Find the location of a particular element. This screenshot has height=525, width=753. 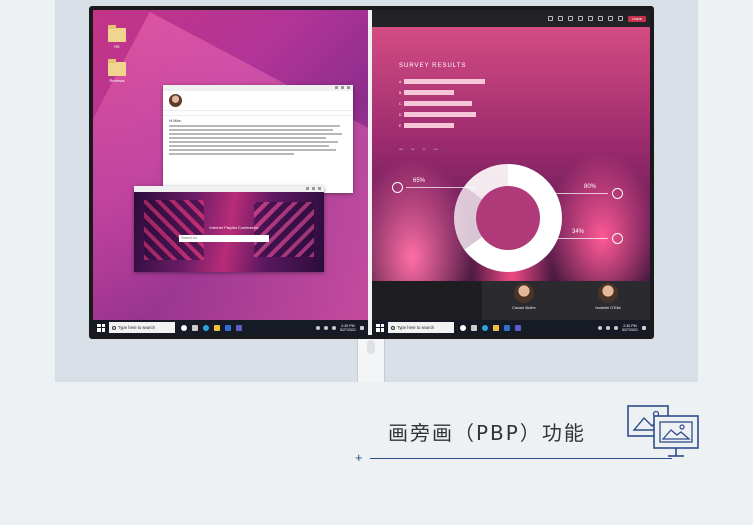

survey-bar-letter: A is located at coordinates (400, 81).